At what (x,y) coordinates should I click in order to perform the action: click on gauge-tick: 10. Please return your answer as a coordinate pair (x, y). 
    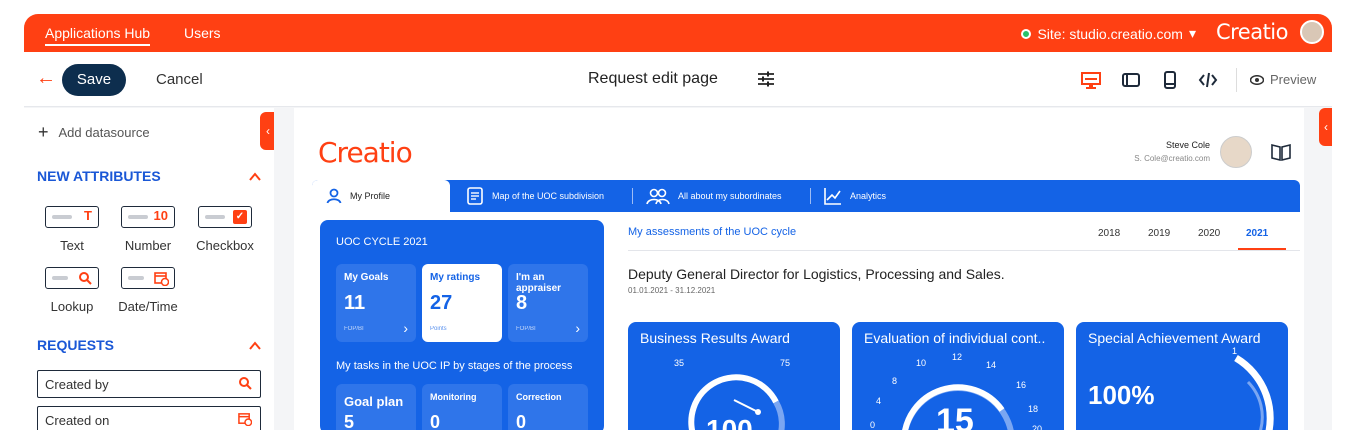
    Looking at the image, I should click on (921, 363).